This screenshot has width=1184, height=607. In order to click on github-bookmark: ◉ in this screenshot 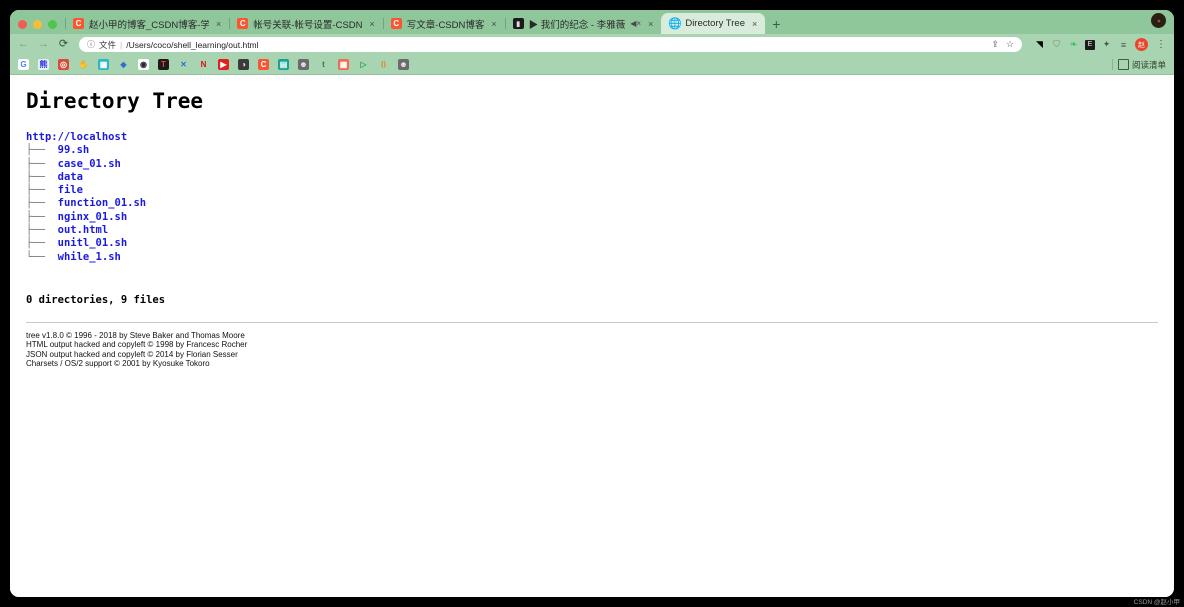, I will do `click(143, 64)`.